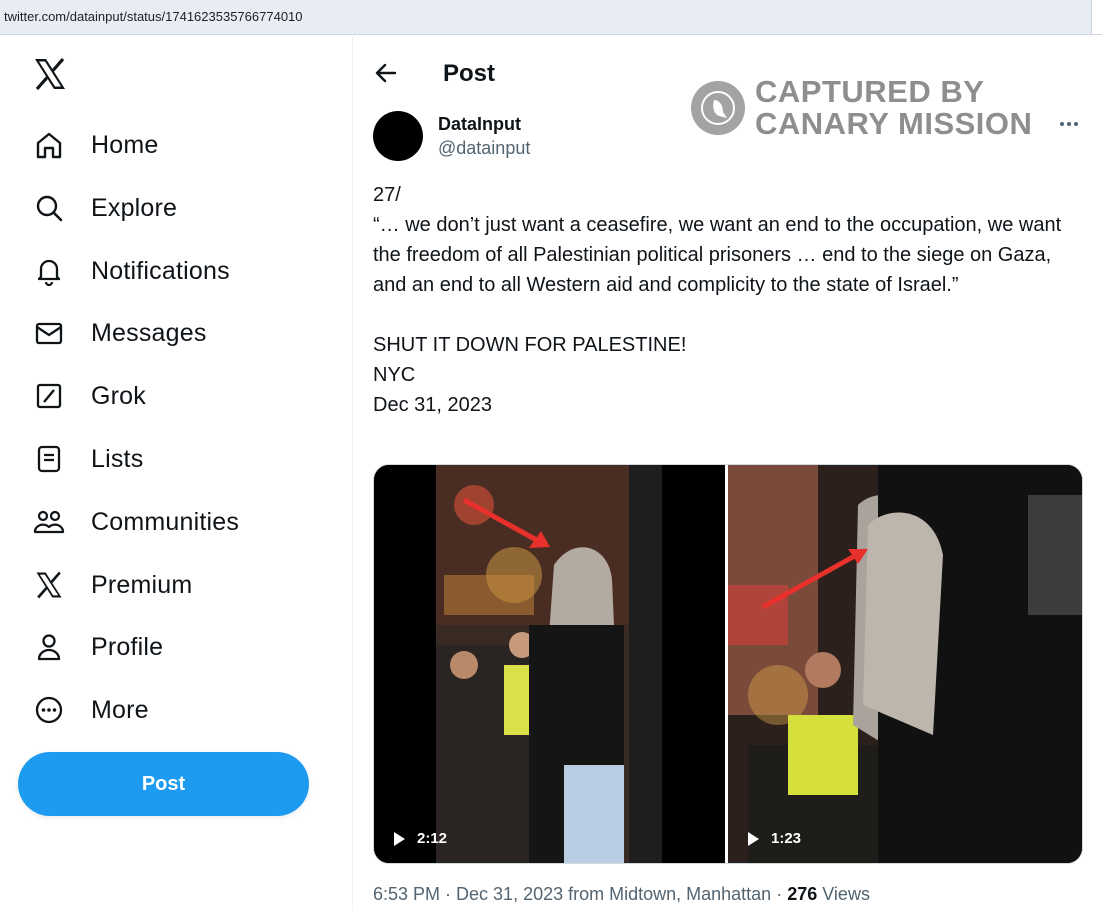 This screenshot has width=1102, height=911. Describe the element at coordinates (134, 207) in the screenshot. I see `nav-label: Explore` at that location.